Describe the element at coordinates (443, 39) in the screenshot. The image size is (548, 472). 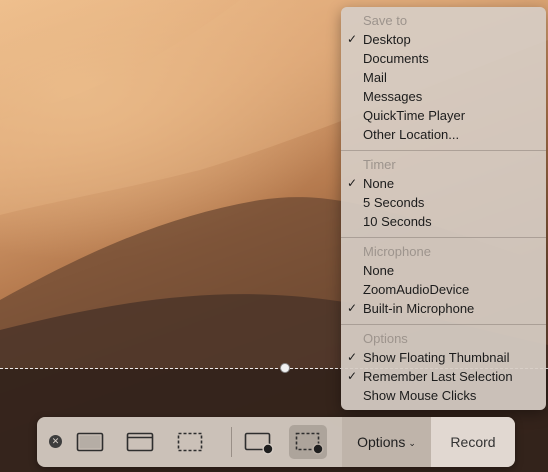
I see `save-to-desktop-item: ✓ Desktop` at that location.